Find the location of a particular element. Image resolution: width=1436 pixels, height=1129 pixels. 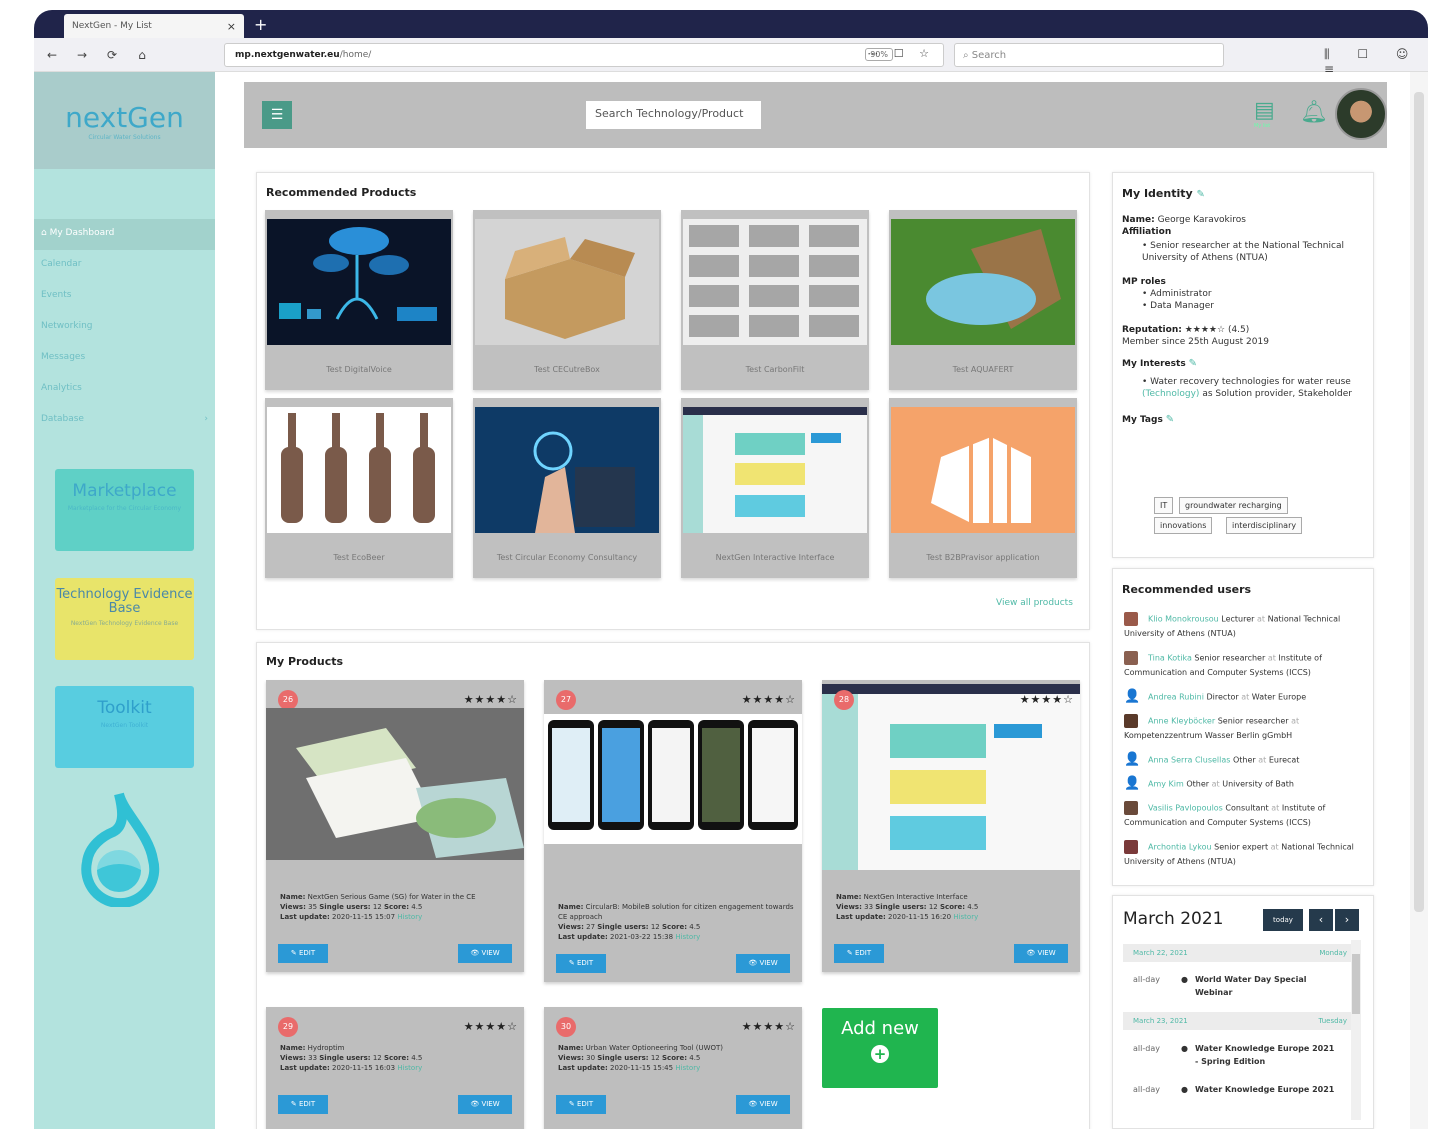

name-label: Name: is located at coordinates (293, 1048).